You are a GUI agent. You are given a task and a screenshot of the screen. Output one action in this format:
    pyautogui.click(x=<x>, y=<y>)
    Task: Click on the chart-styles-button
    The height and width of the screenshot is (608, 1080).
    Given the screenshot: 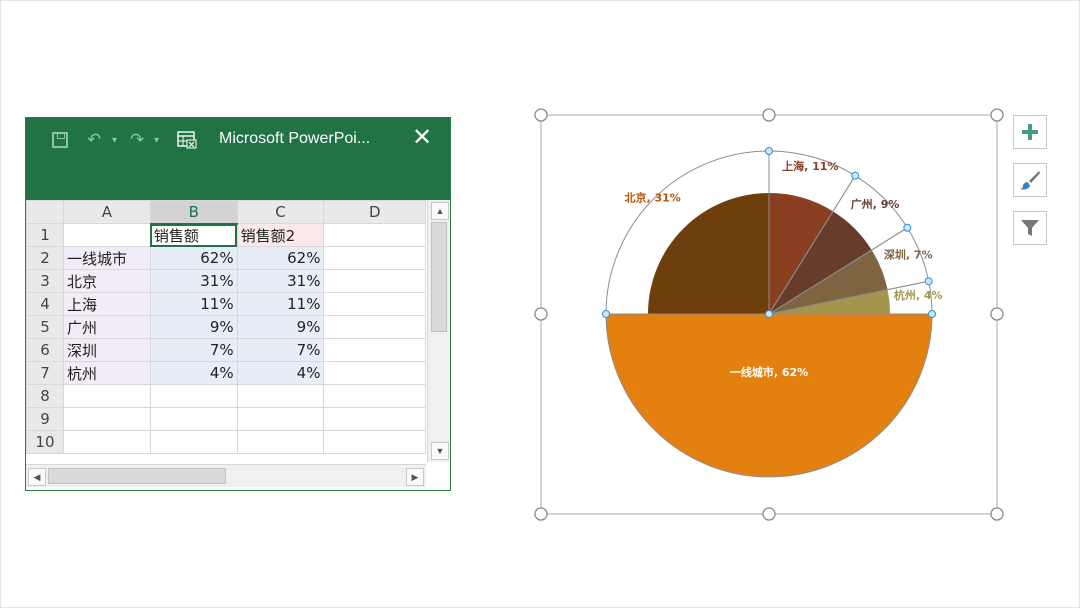 What is the action you would take?
    pyautogui.click(x=1030, y=180)
    